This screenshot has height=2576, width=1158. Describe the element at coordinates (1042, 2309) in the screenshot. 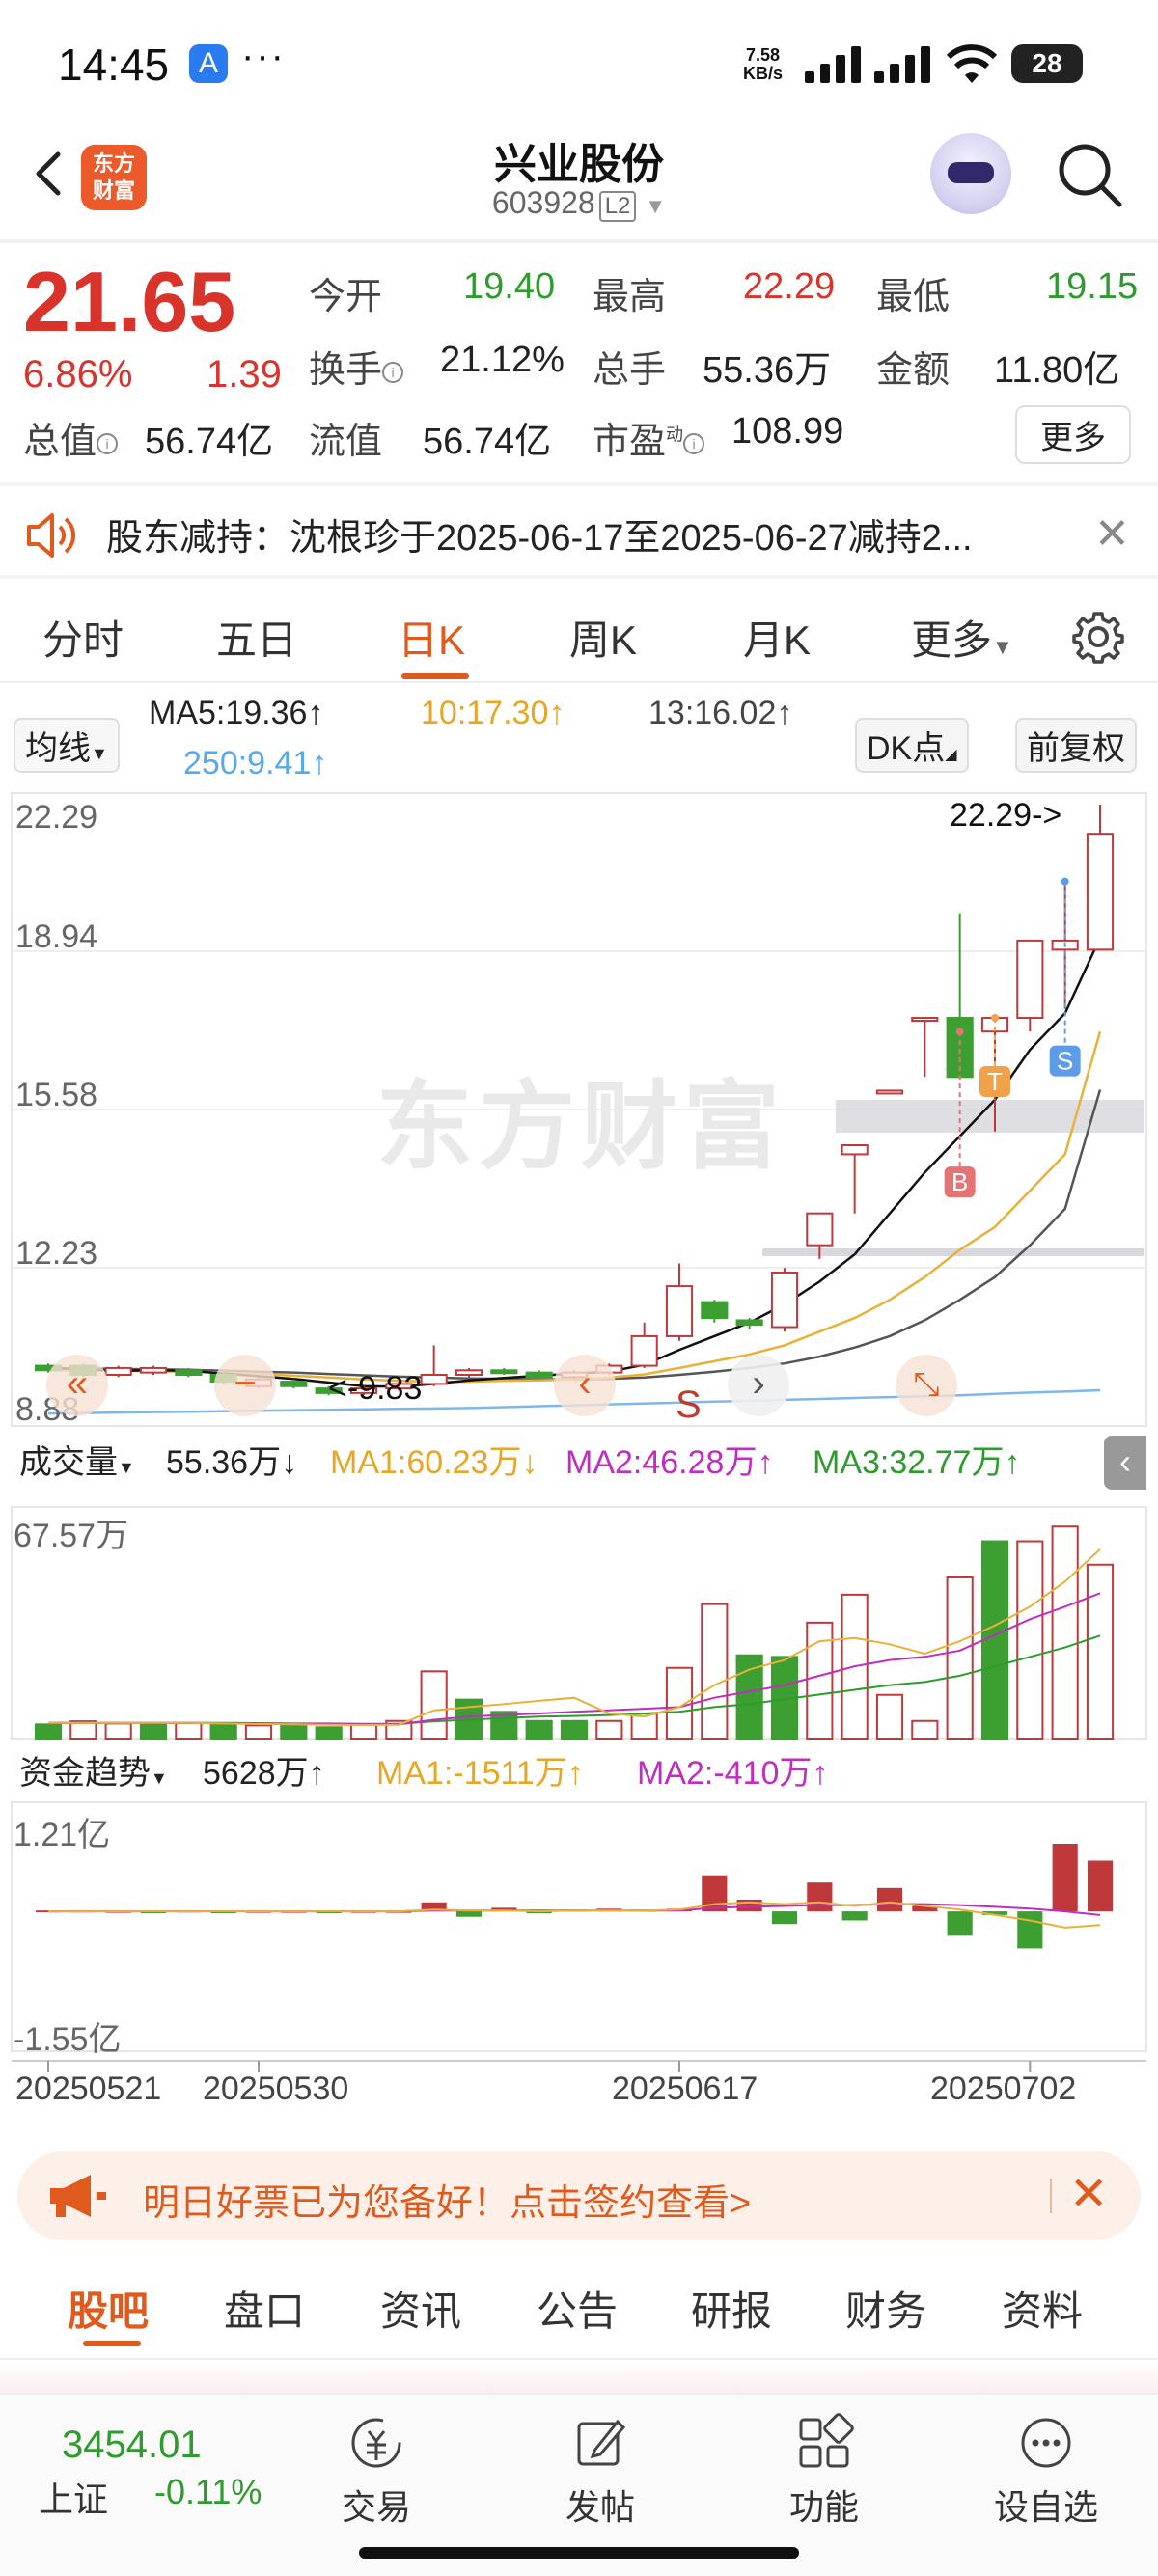

I see `tab-profile: 资料` at that location.